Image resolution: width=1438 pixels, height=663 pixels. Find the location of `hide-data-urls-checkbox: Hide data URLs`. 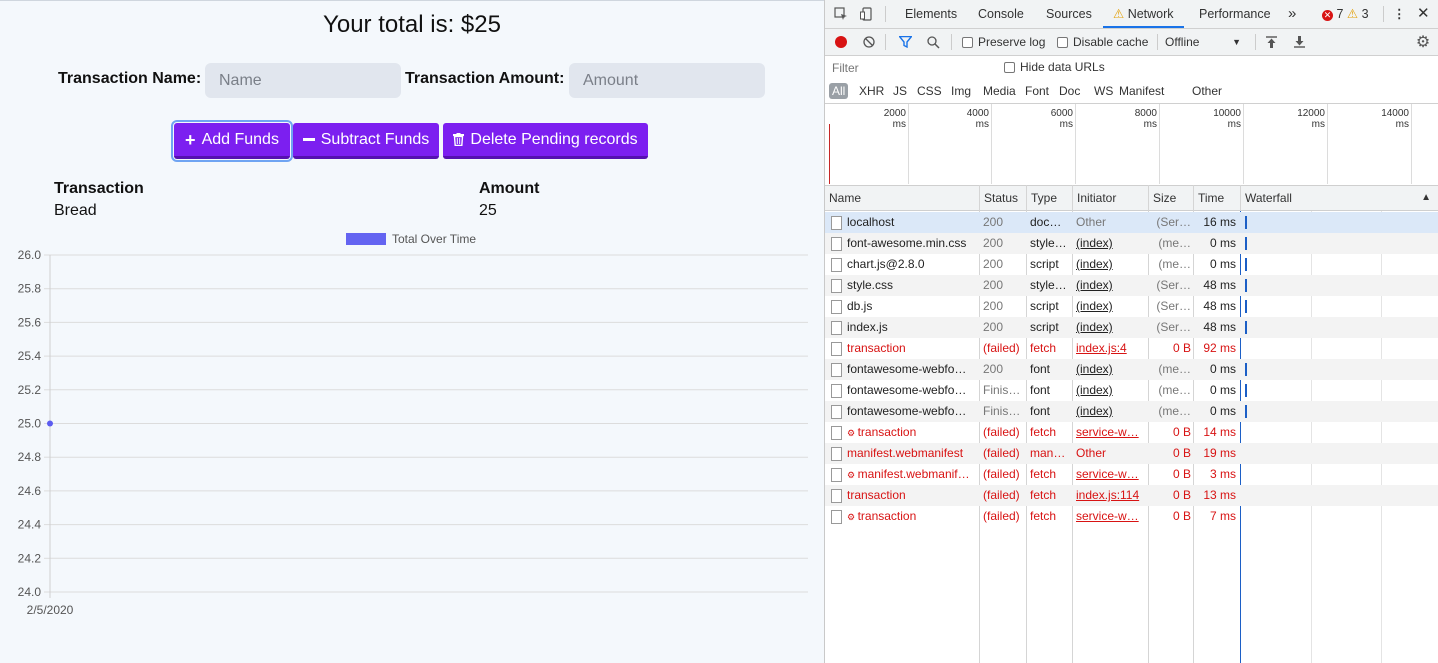

hide-data-urls-checkbox: Hide data URLs is located at coordinates (1054, 67).